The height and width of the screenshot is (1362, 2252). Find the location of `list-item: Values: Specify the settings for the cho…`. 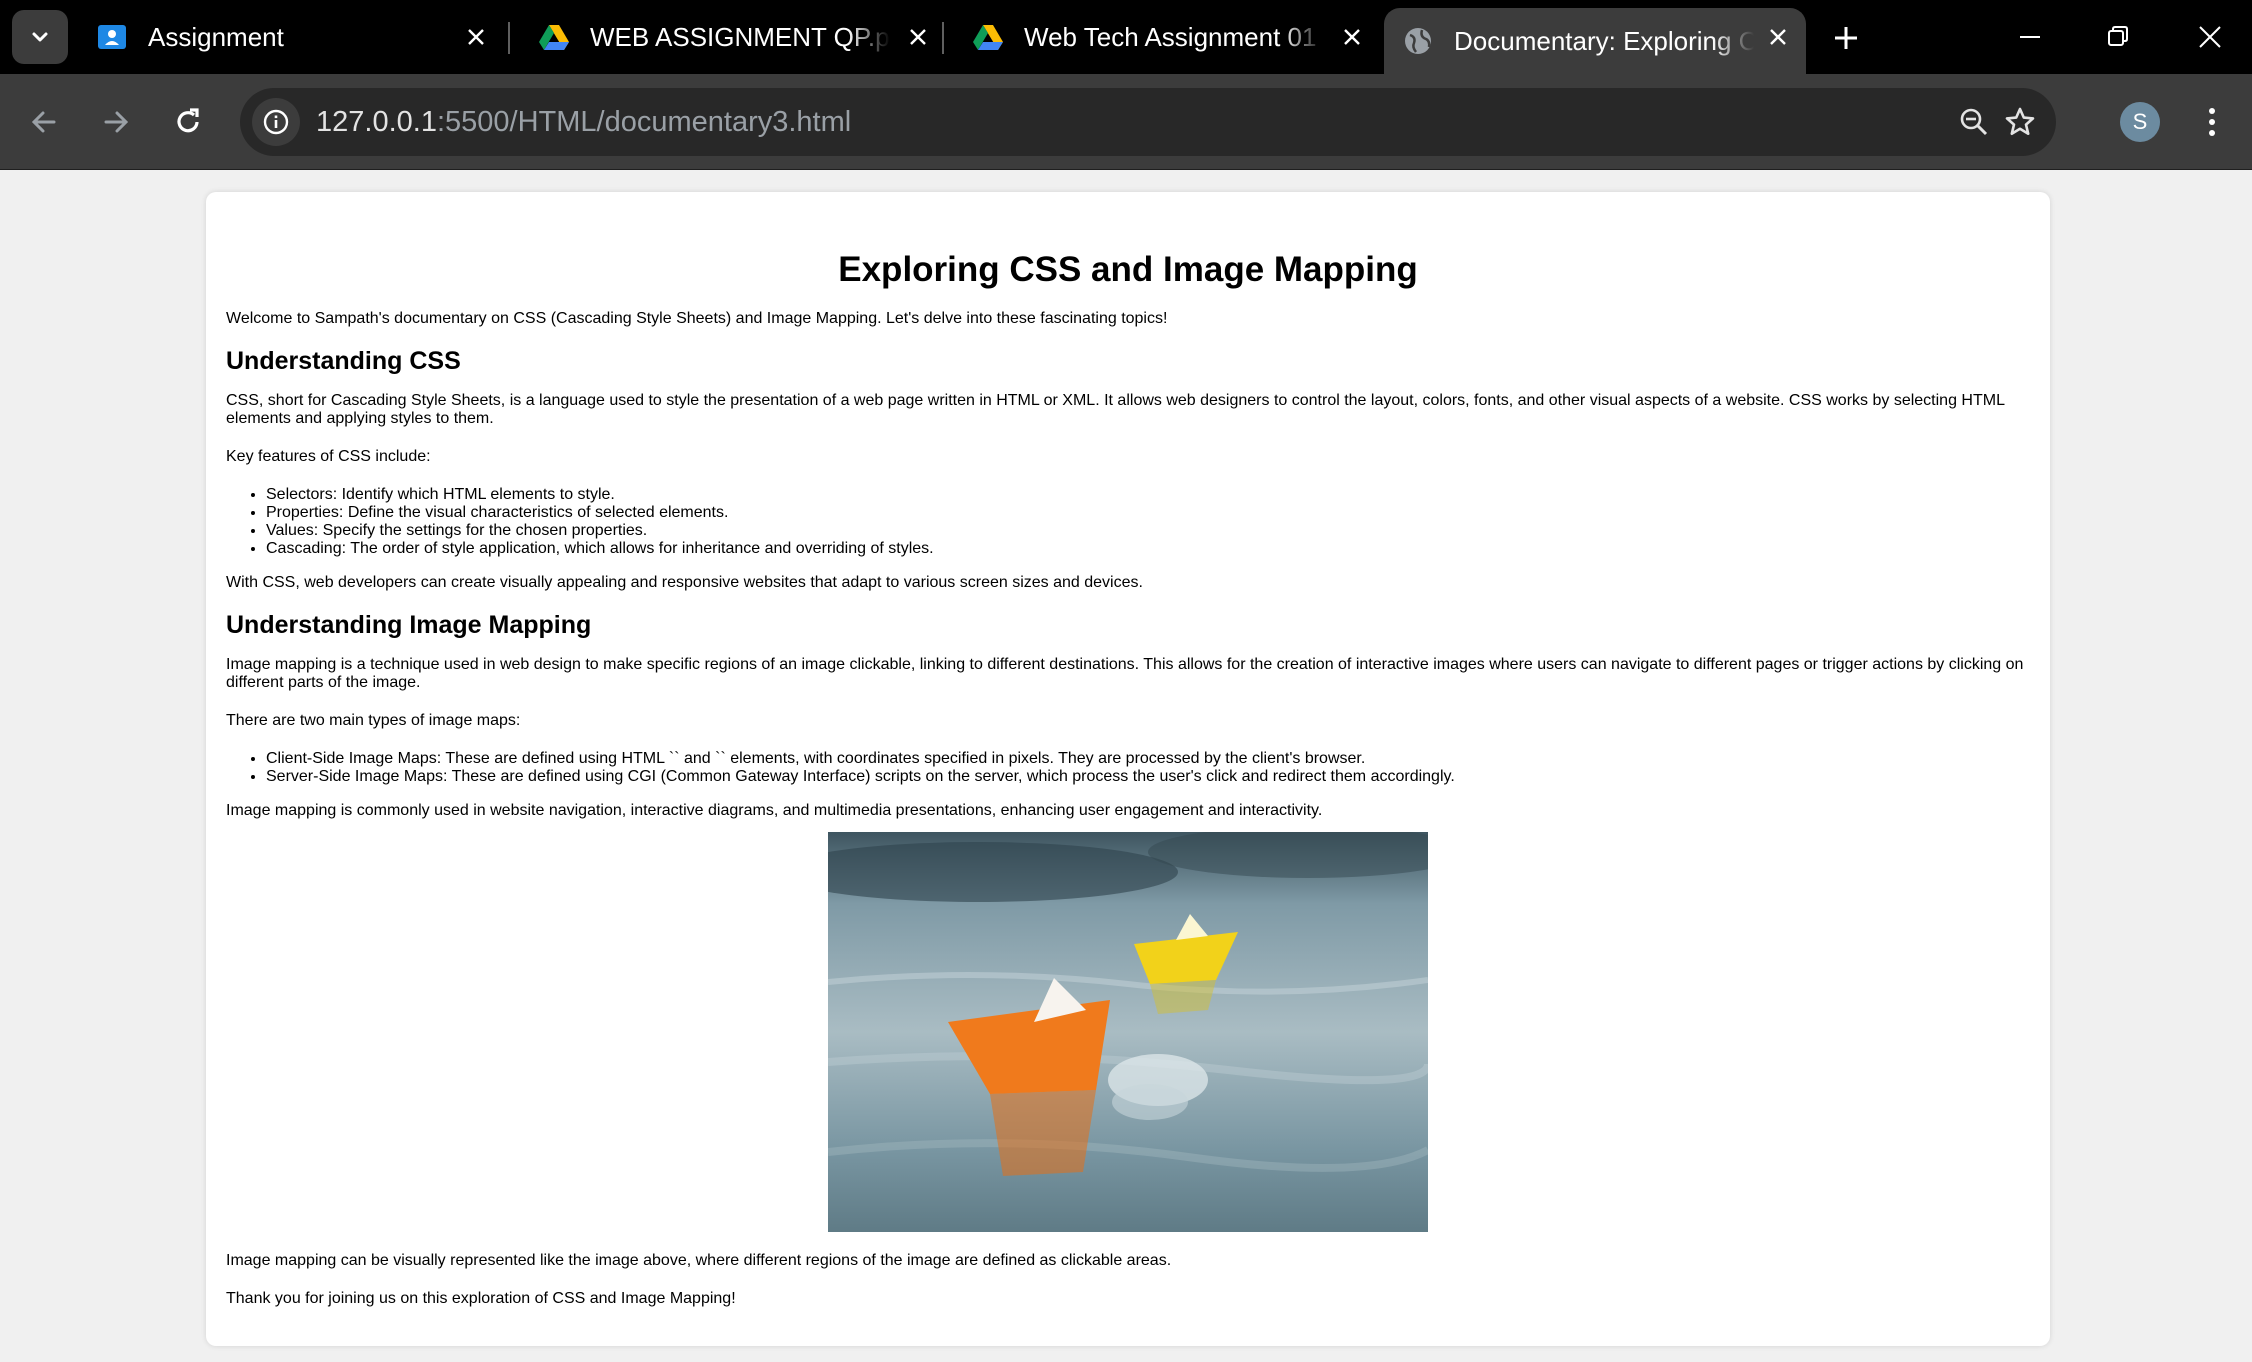

list-item: Values: Specify the settings for the cho… is located at coordinates (1148, 531).